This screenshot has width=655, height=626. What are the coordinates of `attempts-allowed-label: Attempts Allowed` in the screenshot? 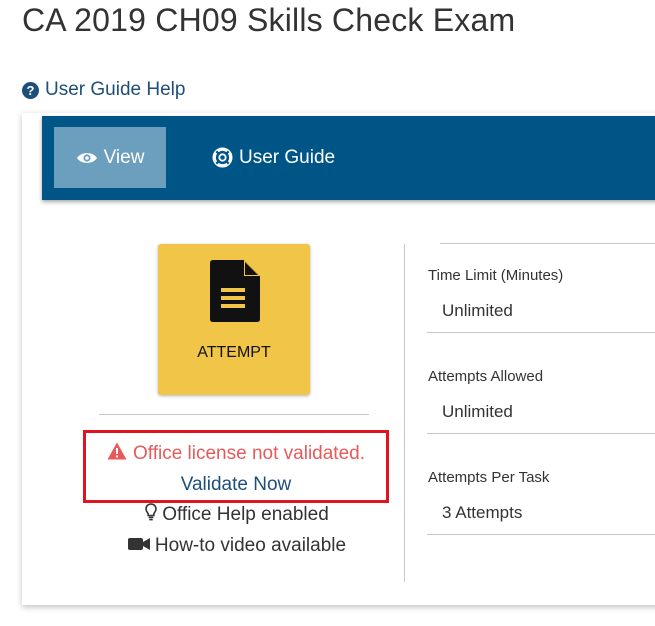 It's located at (486, 376).